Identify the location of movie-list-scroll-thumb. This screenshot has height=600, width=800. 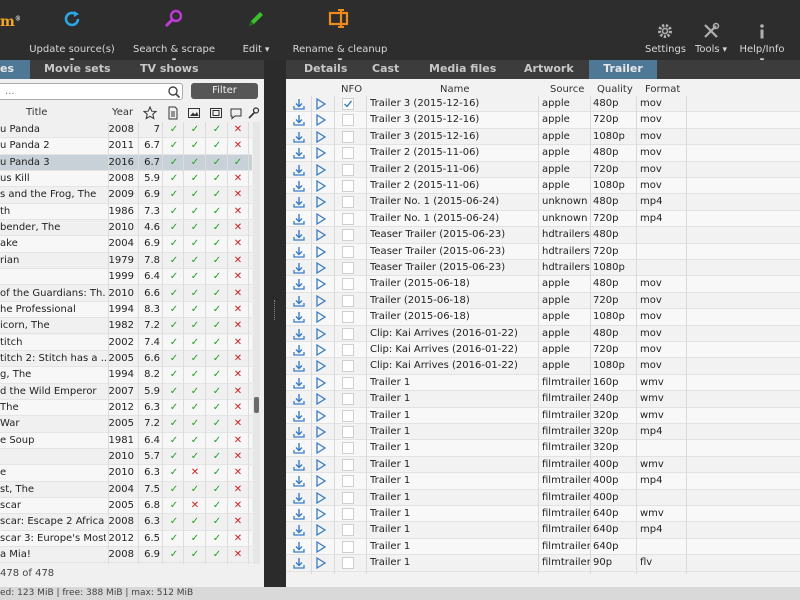
(256, 405).